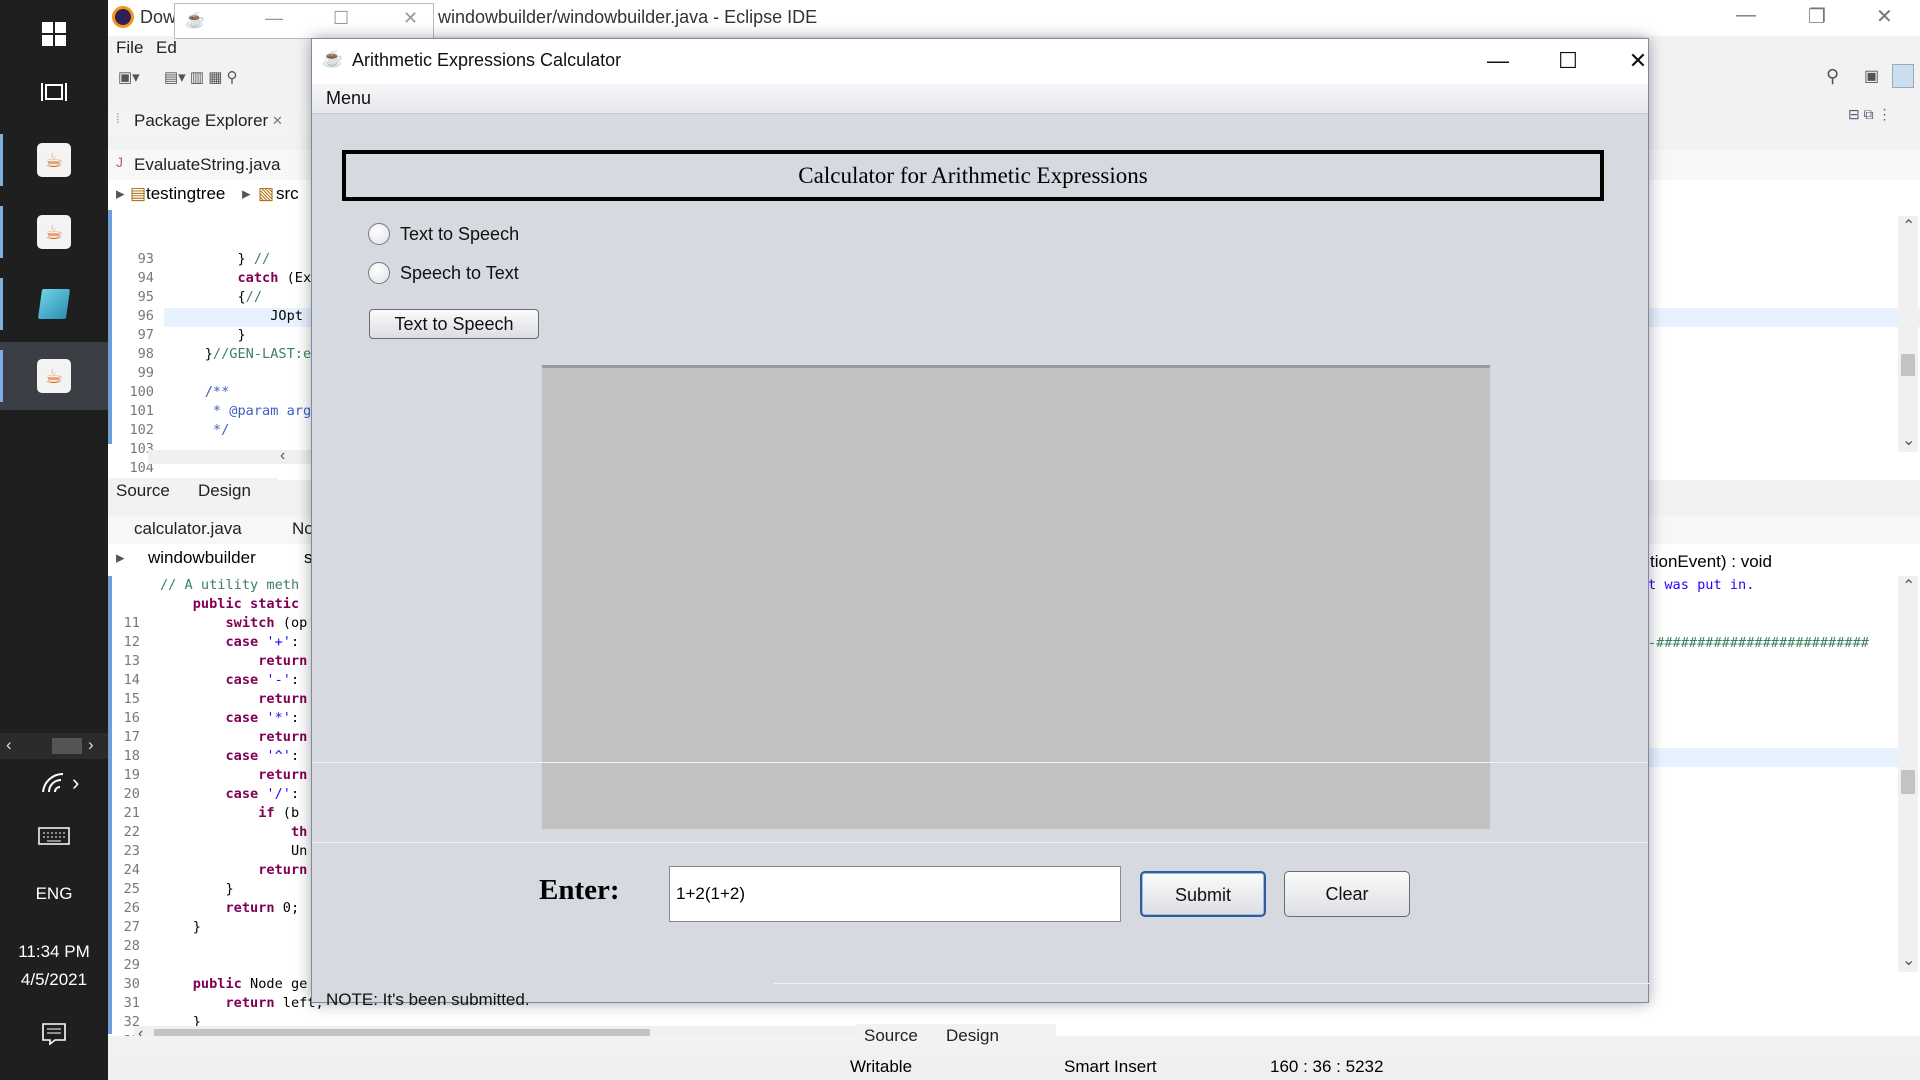 The height and width of the screenshot is (1080, 1920). I want to click on breadcrumb-project: testingtree, so click(185, 194).